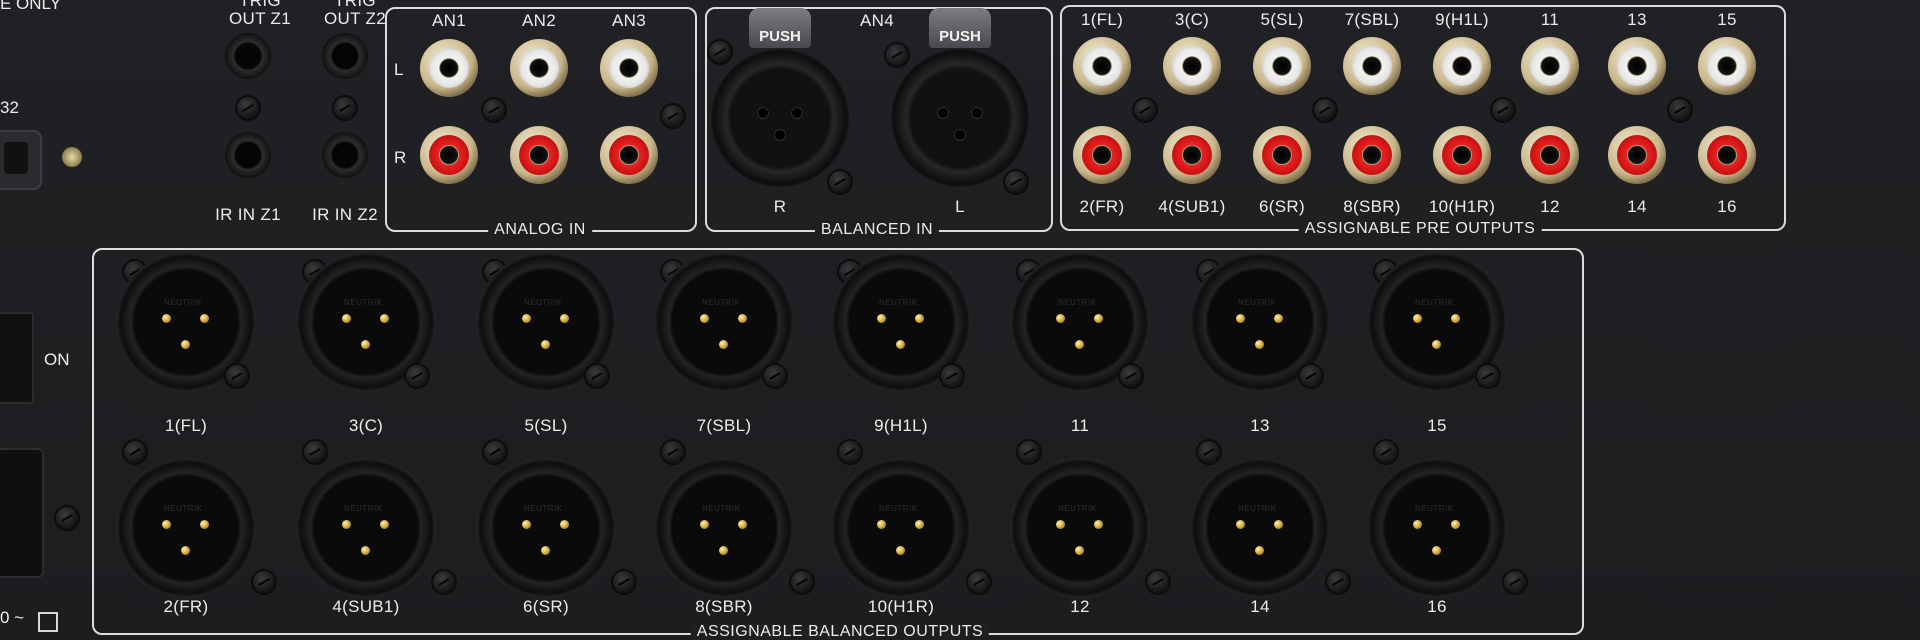  Describe the element at coordinates (1637, 206) in the screenshot. I see `pre-out-label: 14` at that location.